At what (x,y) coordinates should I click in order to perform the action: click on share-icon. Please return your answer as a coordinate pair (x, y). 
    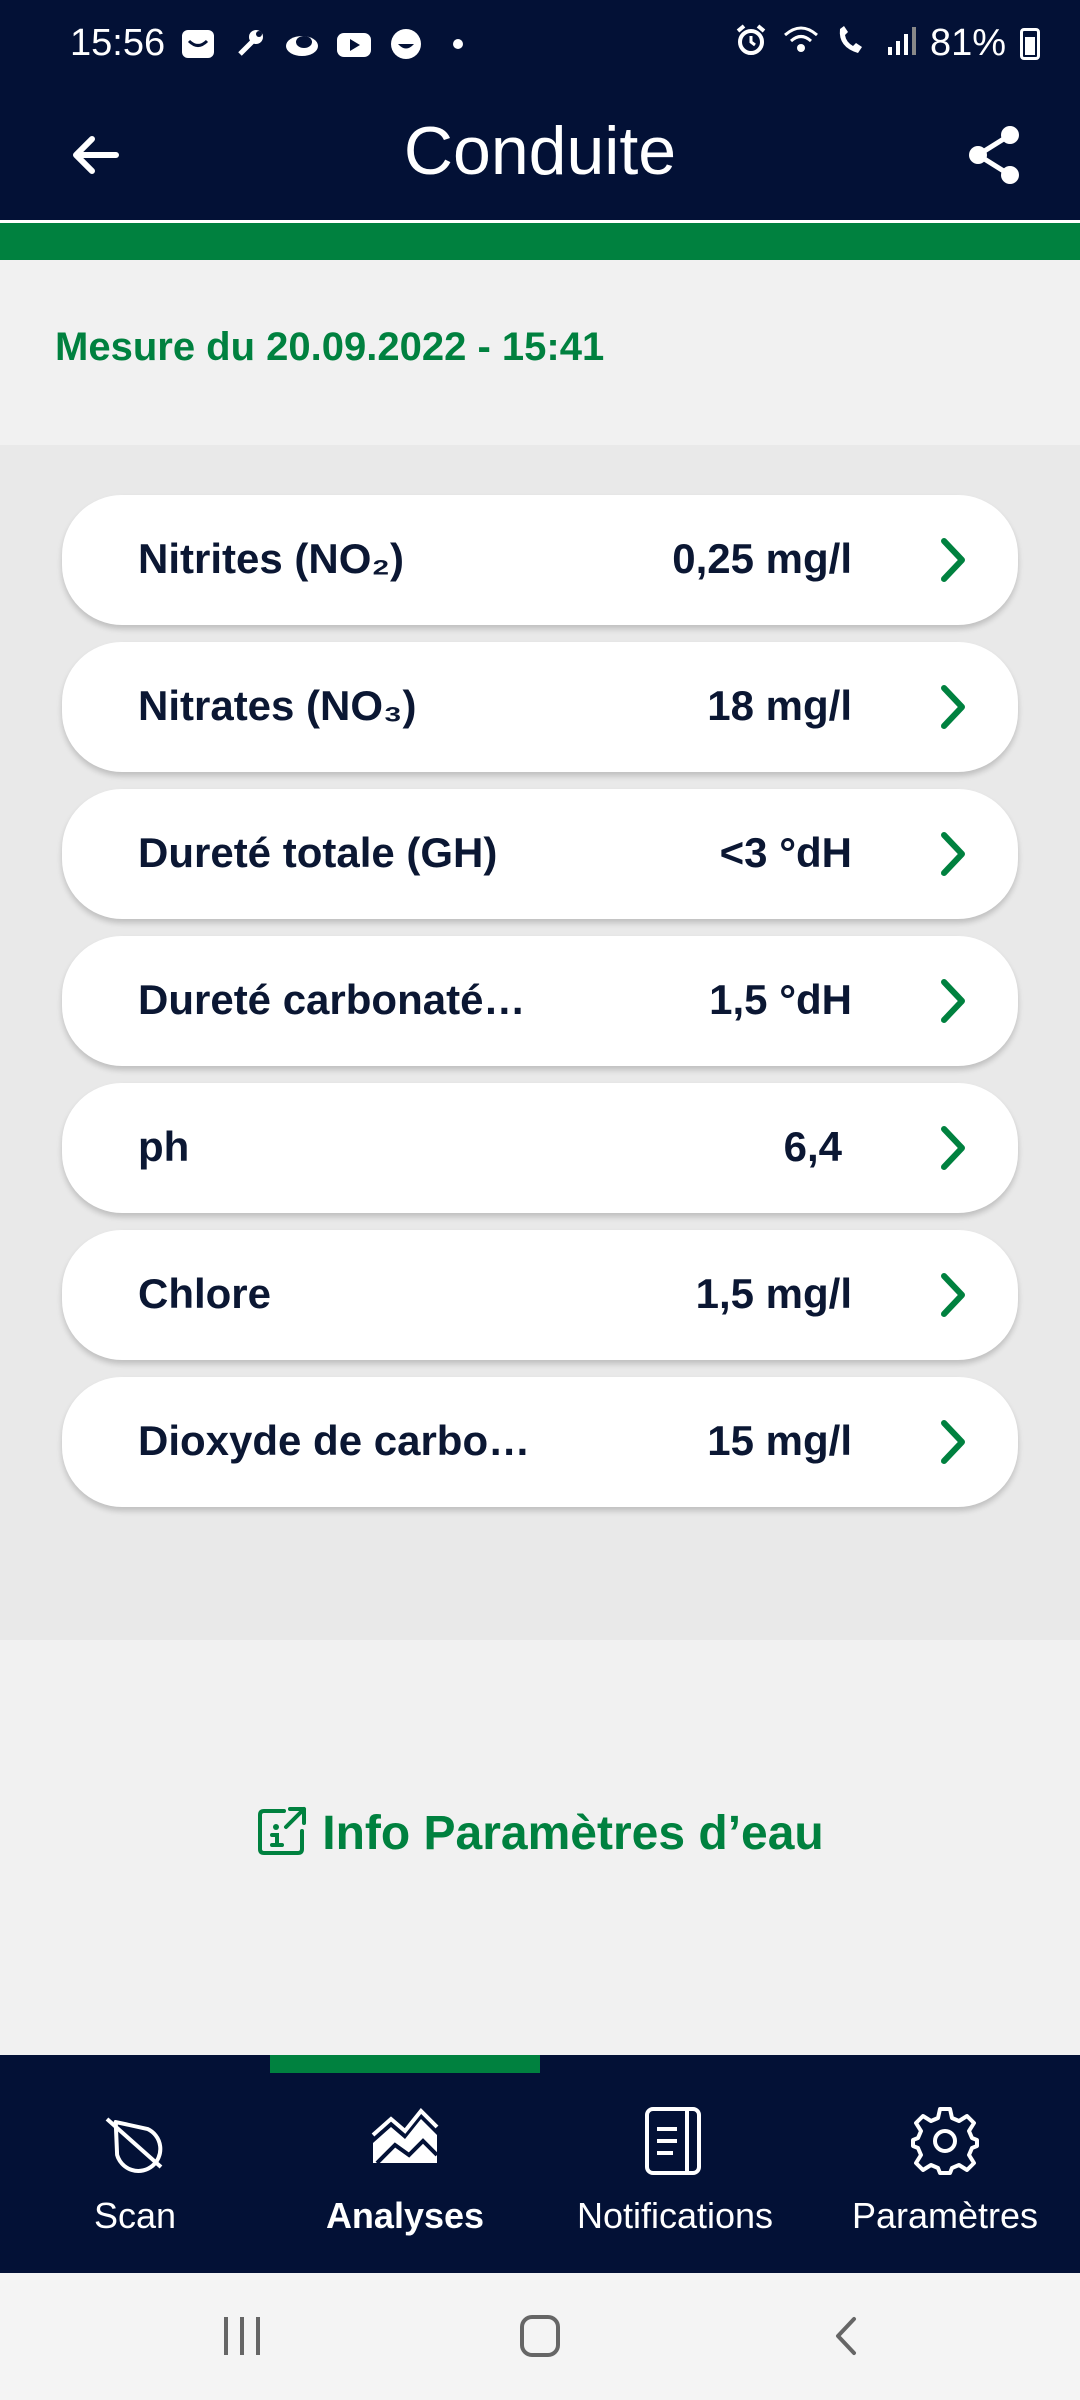
    Looking at the image, I should click on (994, 155).